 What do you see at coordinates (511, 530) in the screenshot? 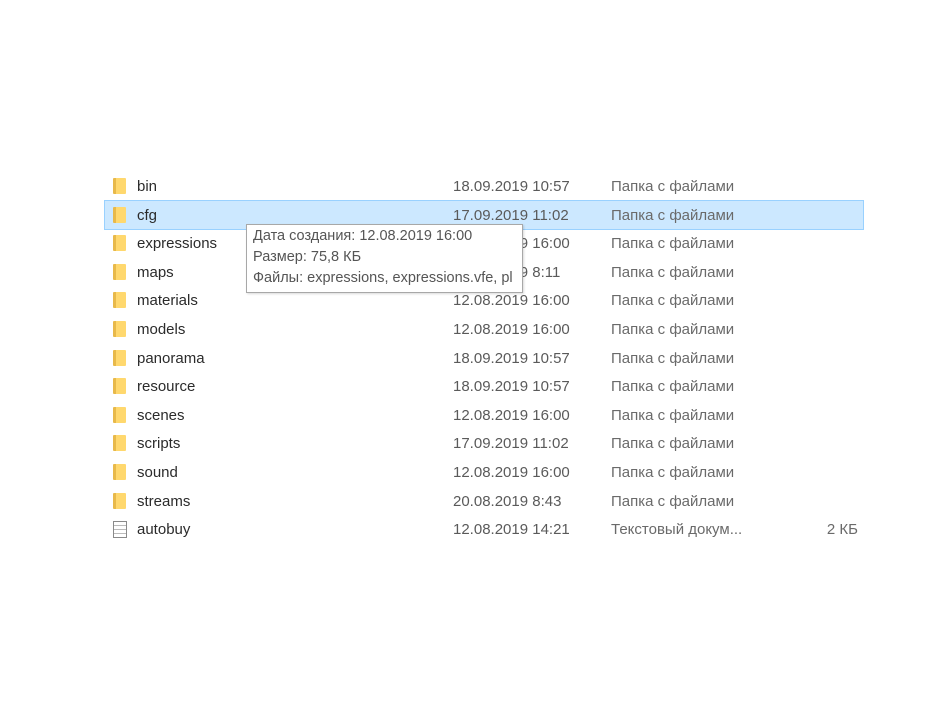
I see `file-date: 12.08.2019 14:21` at bounding box center [511, 530].